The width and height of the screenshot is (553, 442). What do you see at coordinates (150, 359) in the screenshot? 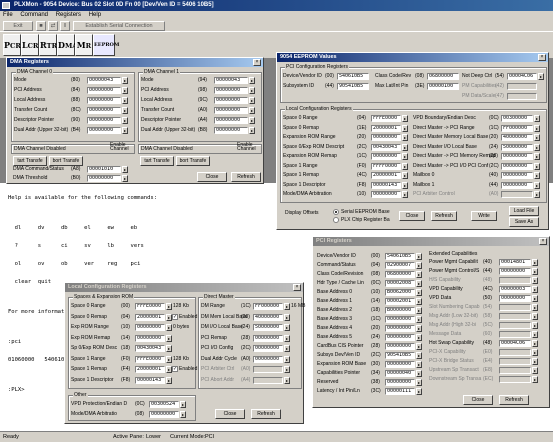
I see `lcr-space-field: FFFE0000` at bounding box center [150, 359].